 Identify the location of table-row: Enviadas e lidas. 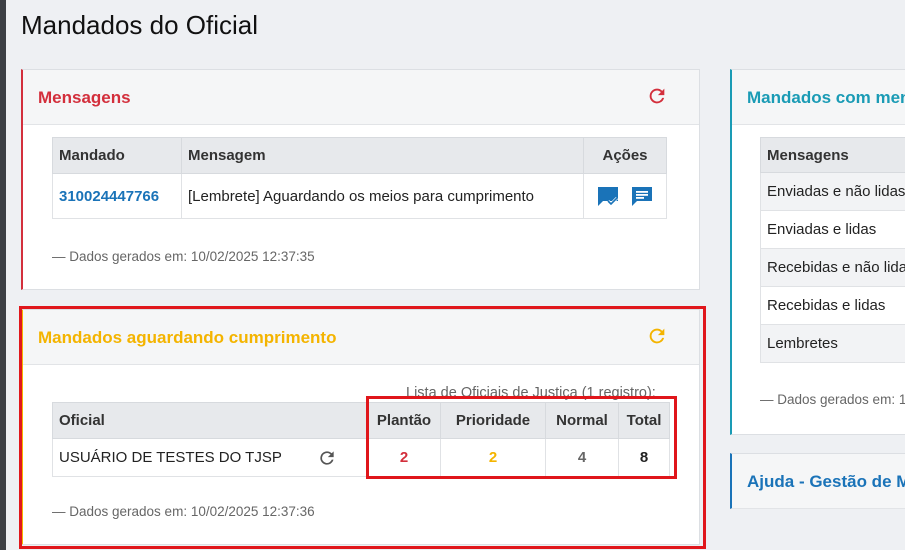
(832, 229).